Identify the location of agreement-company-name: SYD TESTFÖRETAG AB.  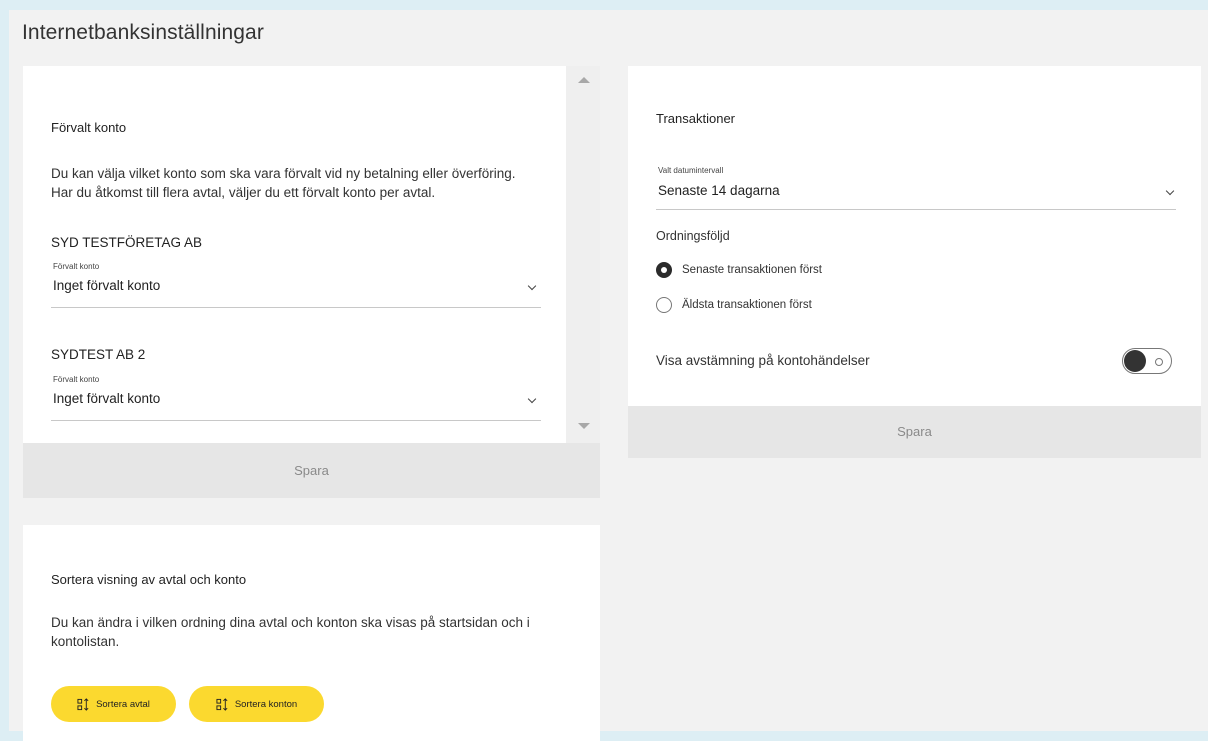
(127, 242).